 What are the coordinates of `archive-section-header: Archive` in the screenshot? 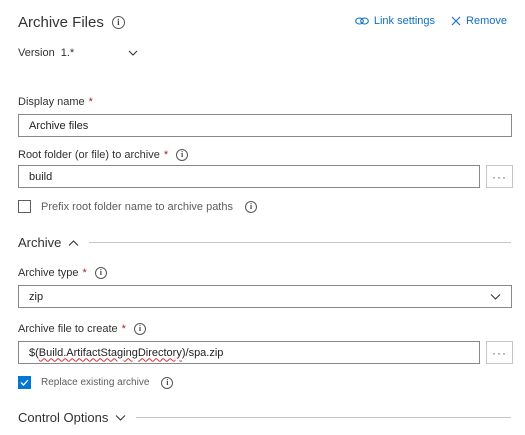 It's located at (264, 242).